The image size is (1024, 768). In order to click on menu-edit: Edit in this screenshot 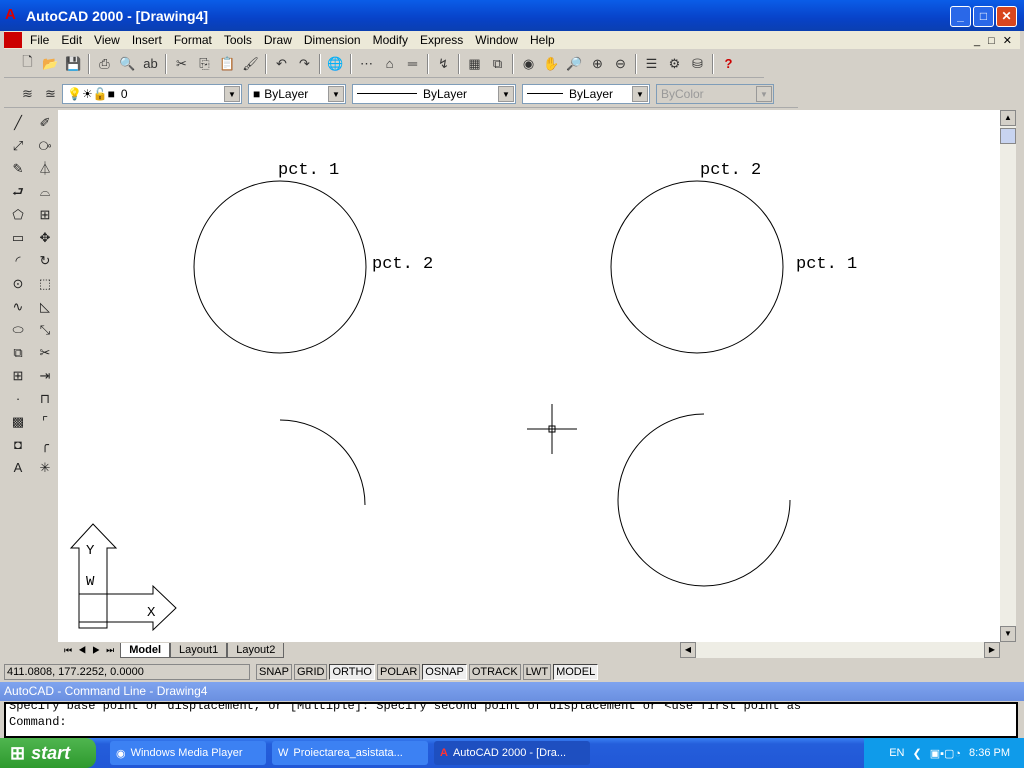, I will do `click(71, 40)`.